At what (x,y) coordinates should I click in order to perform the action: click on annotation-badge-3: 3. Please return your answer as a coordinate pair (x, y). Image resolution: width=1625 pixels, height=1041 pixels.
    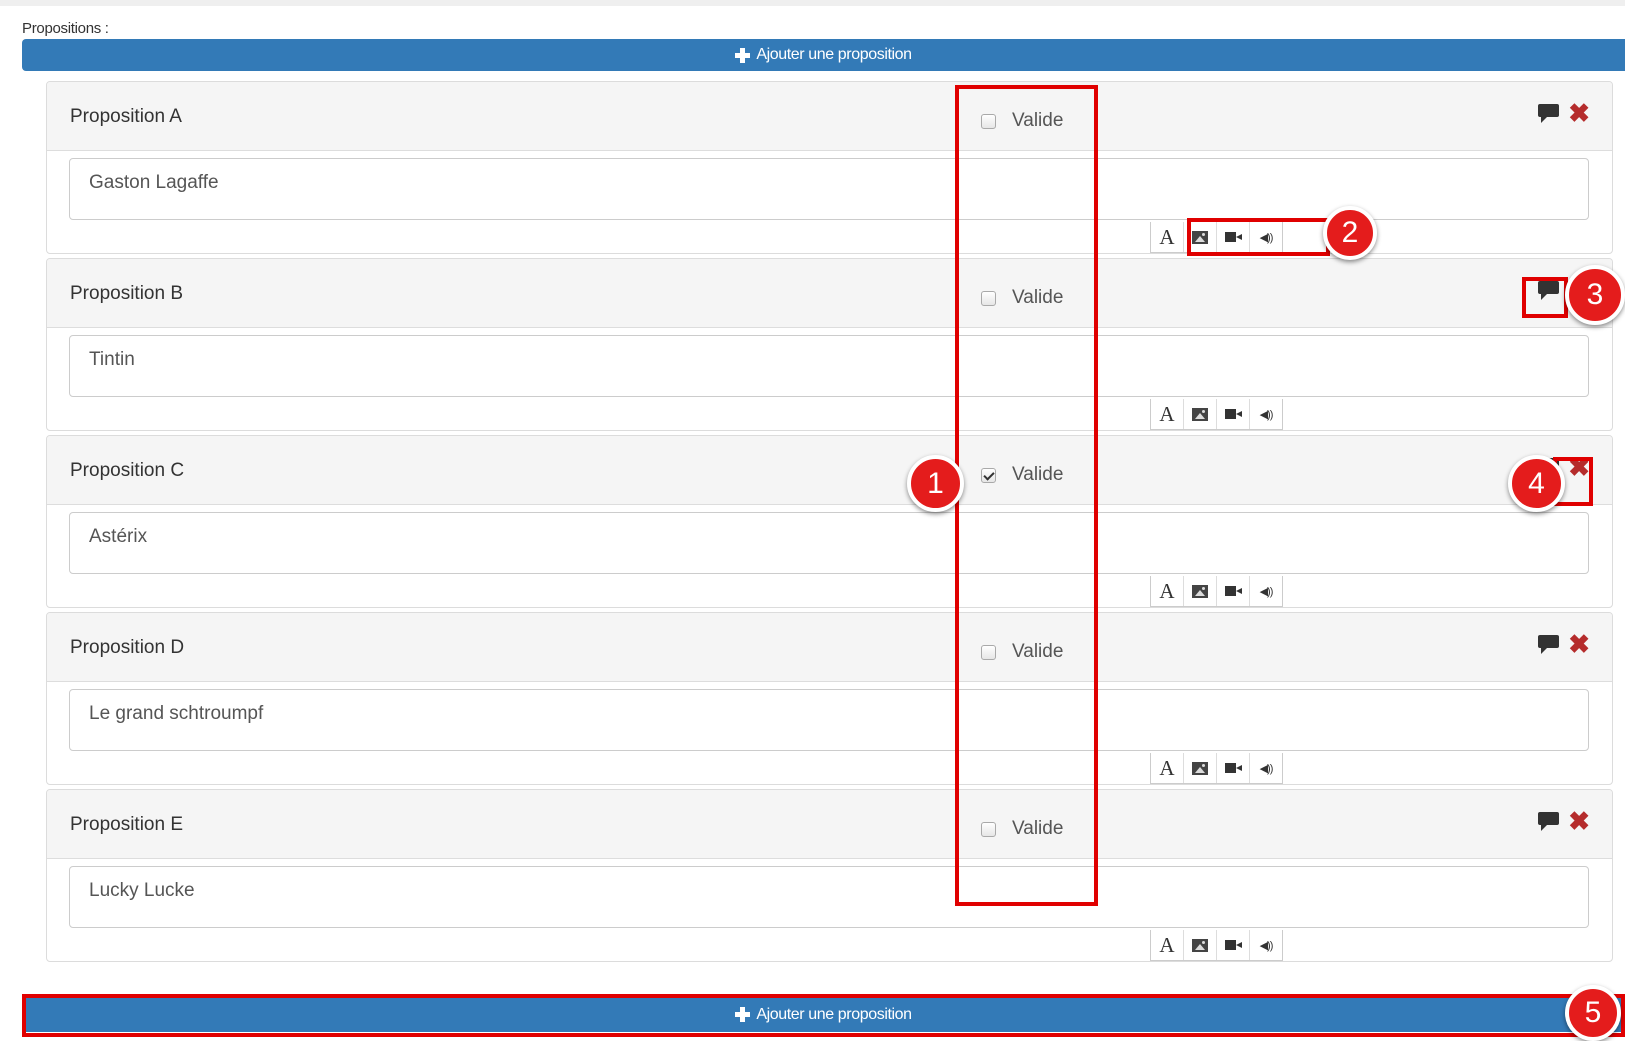
    Looking at the image, I should click on (1595, 295).